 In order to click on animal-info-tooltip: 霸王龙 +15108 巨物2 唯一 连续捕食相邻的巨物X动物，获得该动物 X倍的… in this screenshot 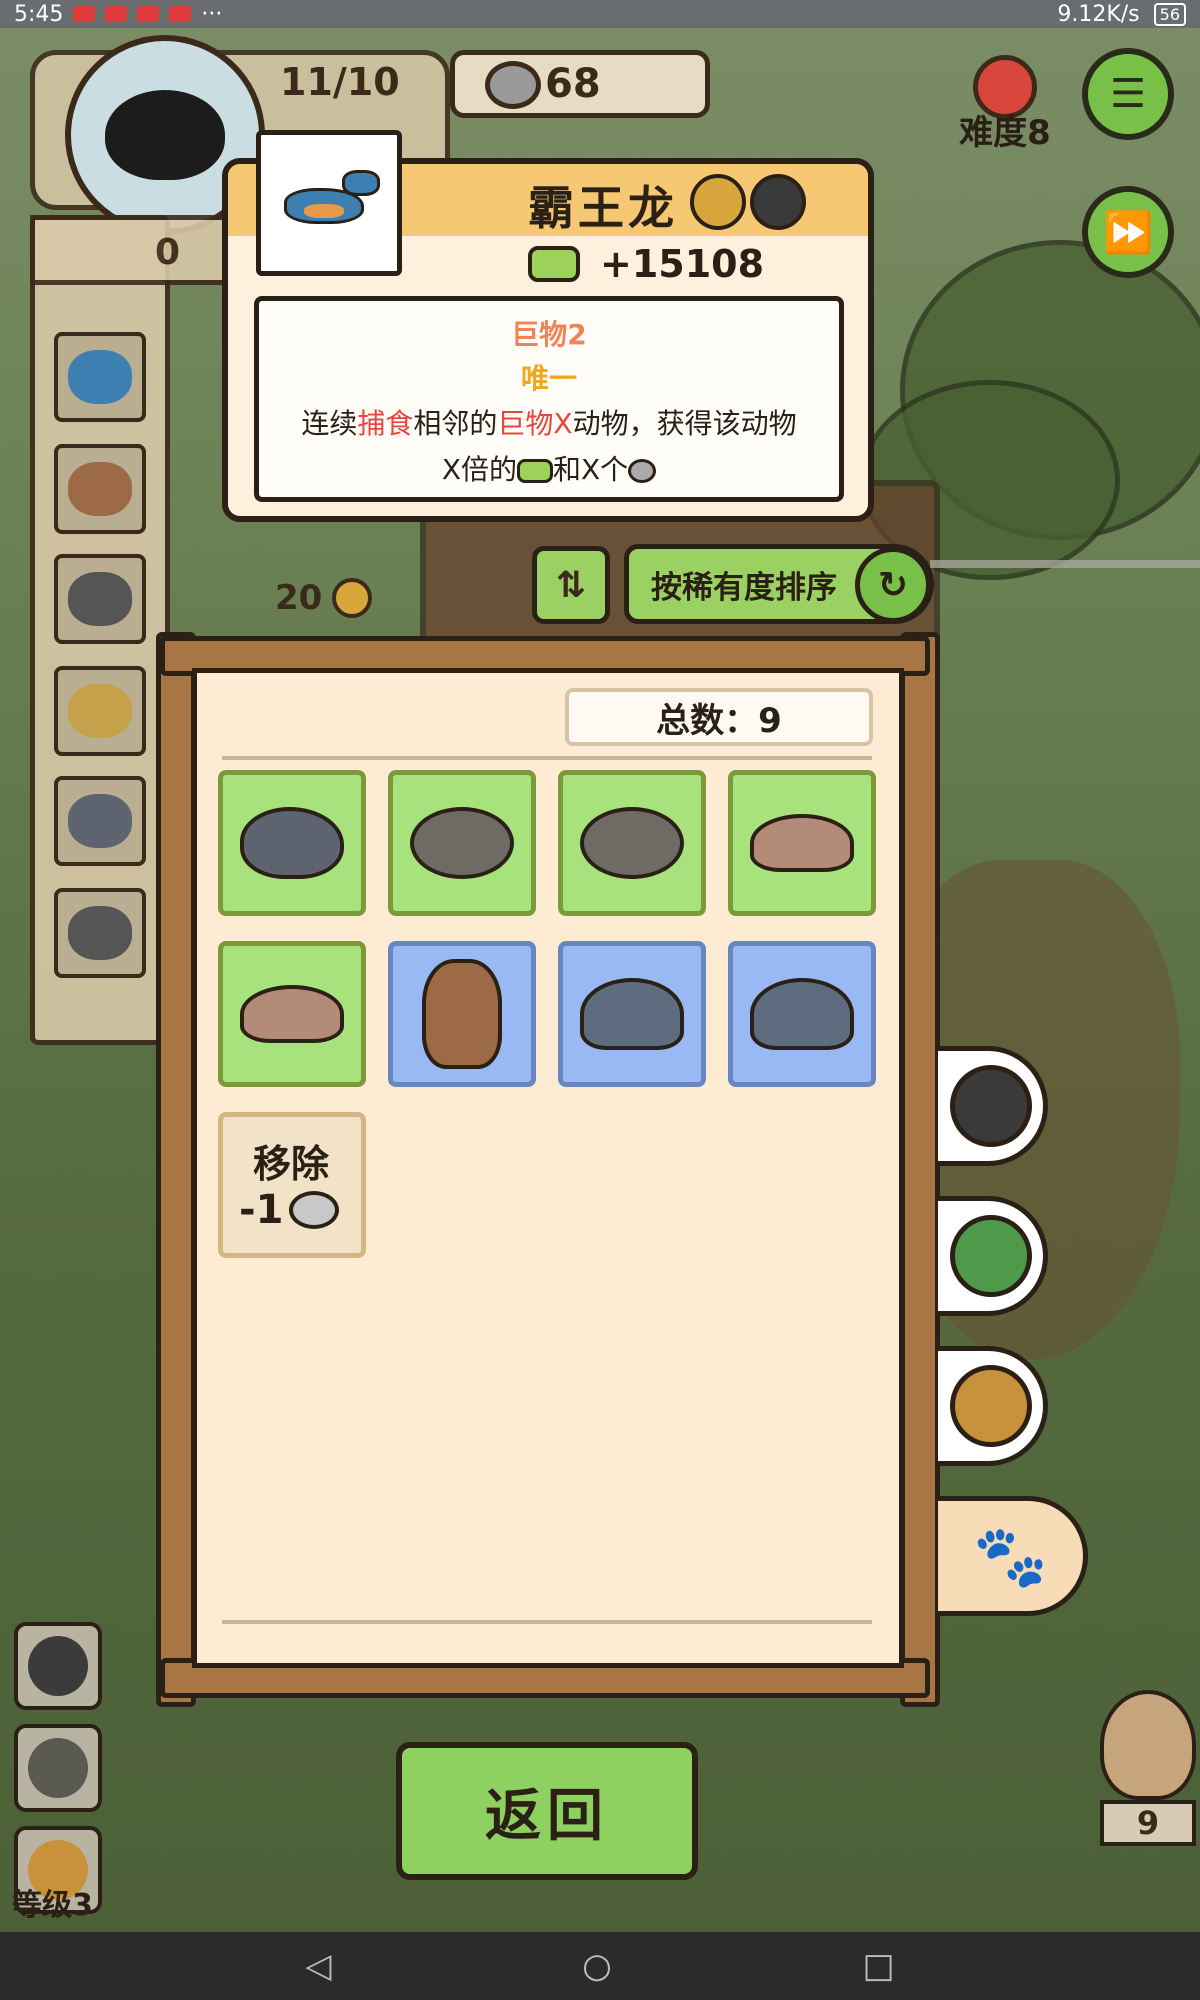, I will do `click(548, 326)`.